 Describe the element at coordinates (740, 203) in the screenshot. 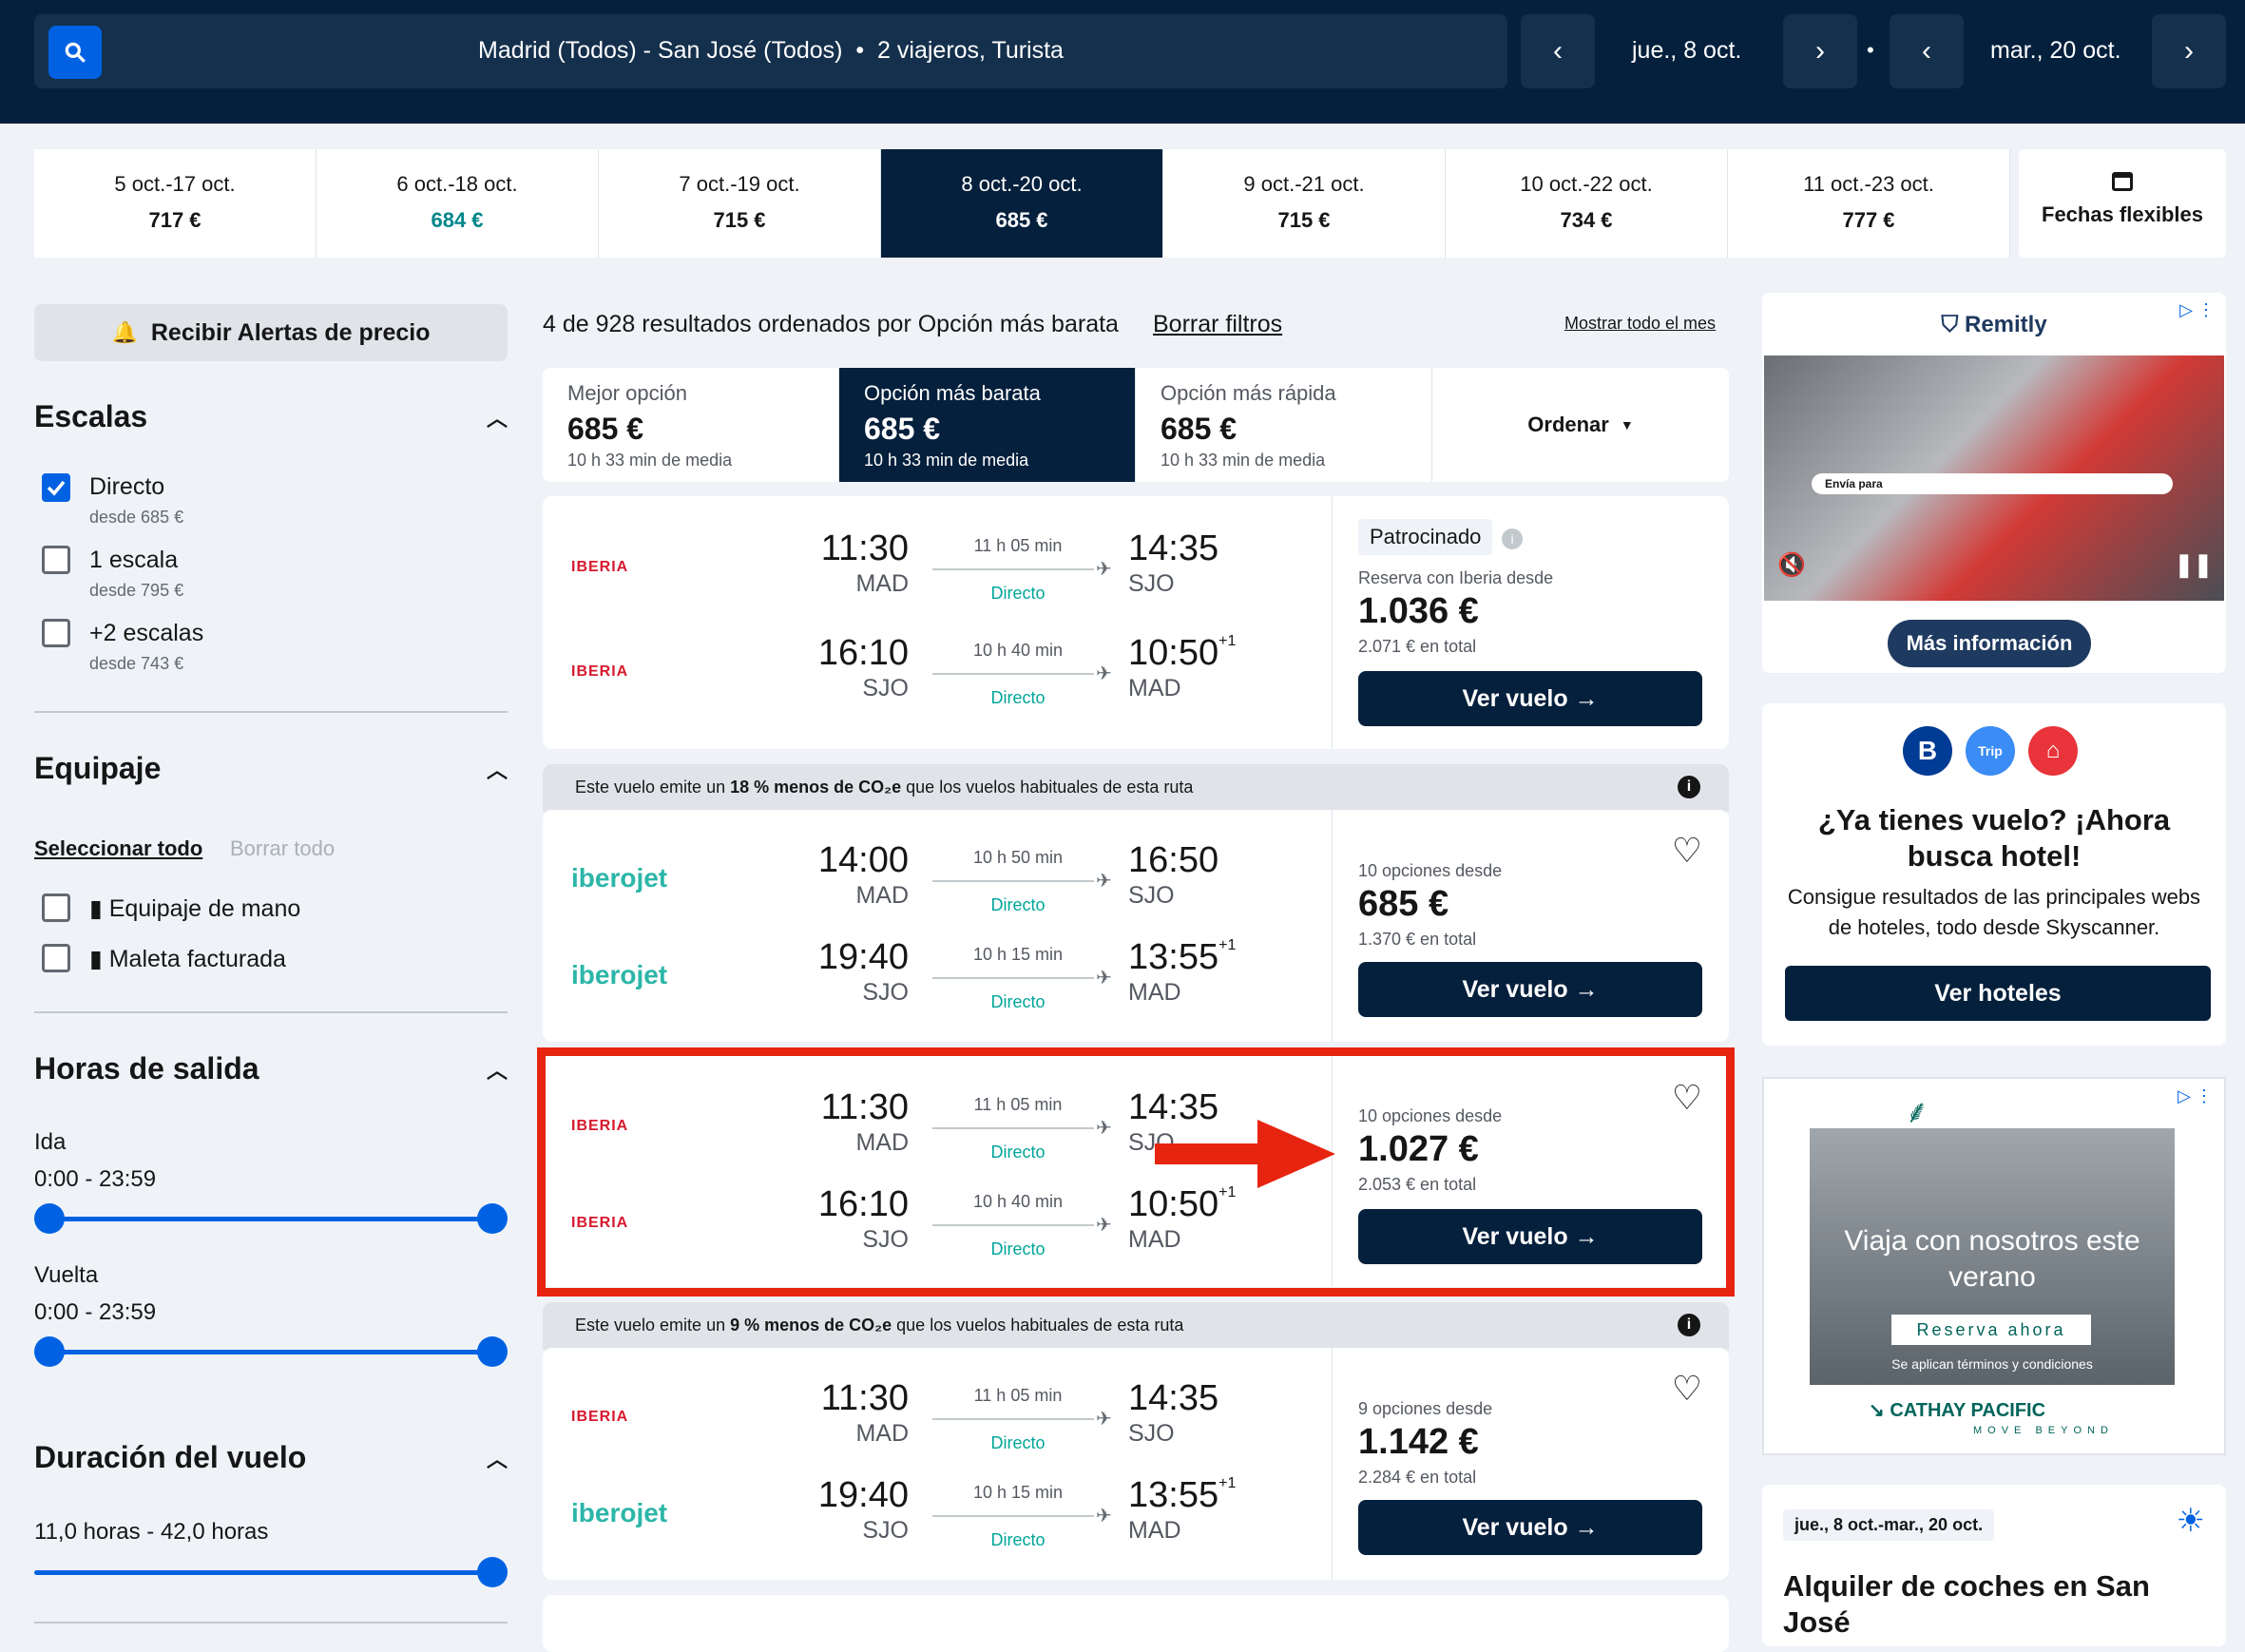

I see `date-option: 7 oct.-19 oct. 715 €` at that location.